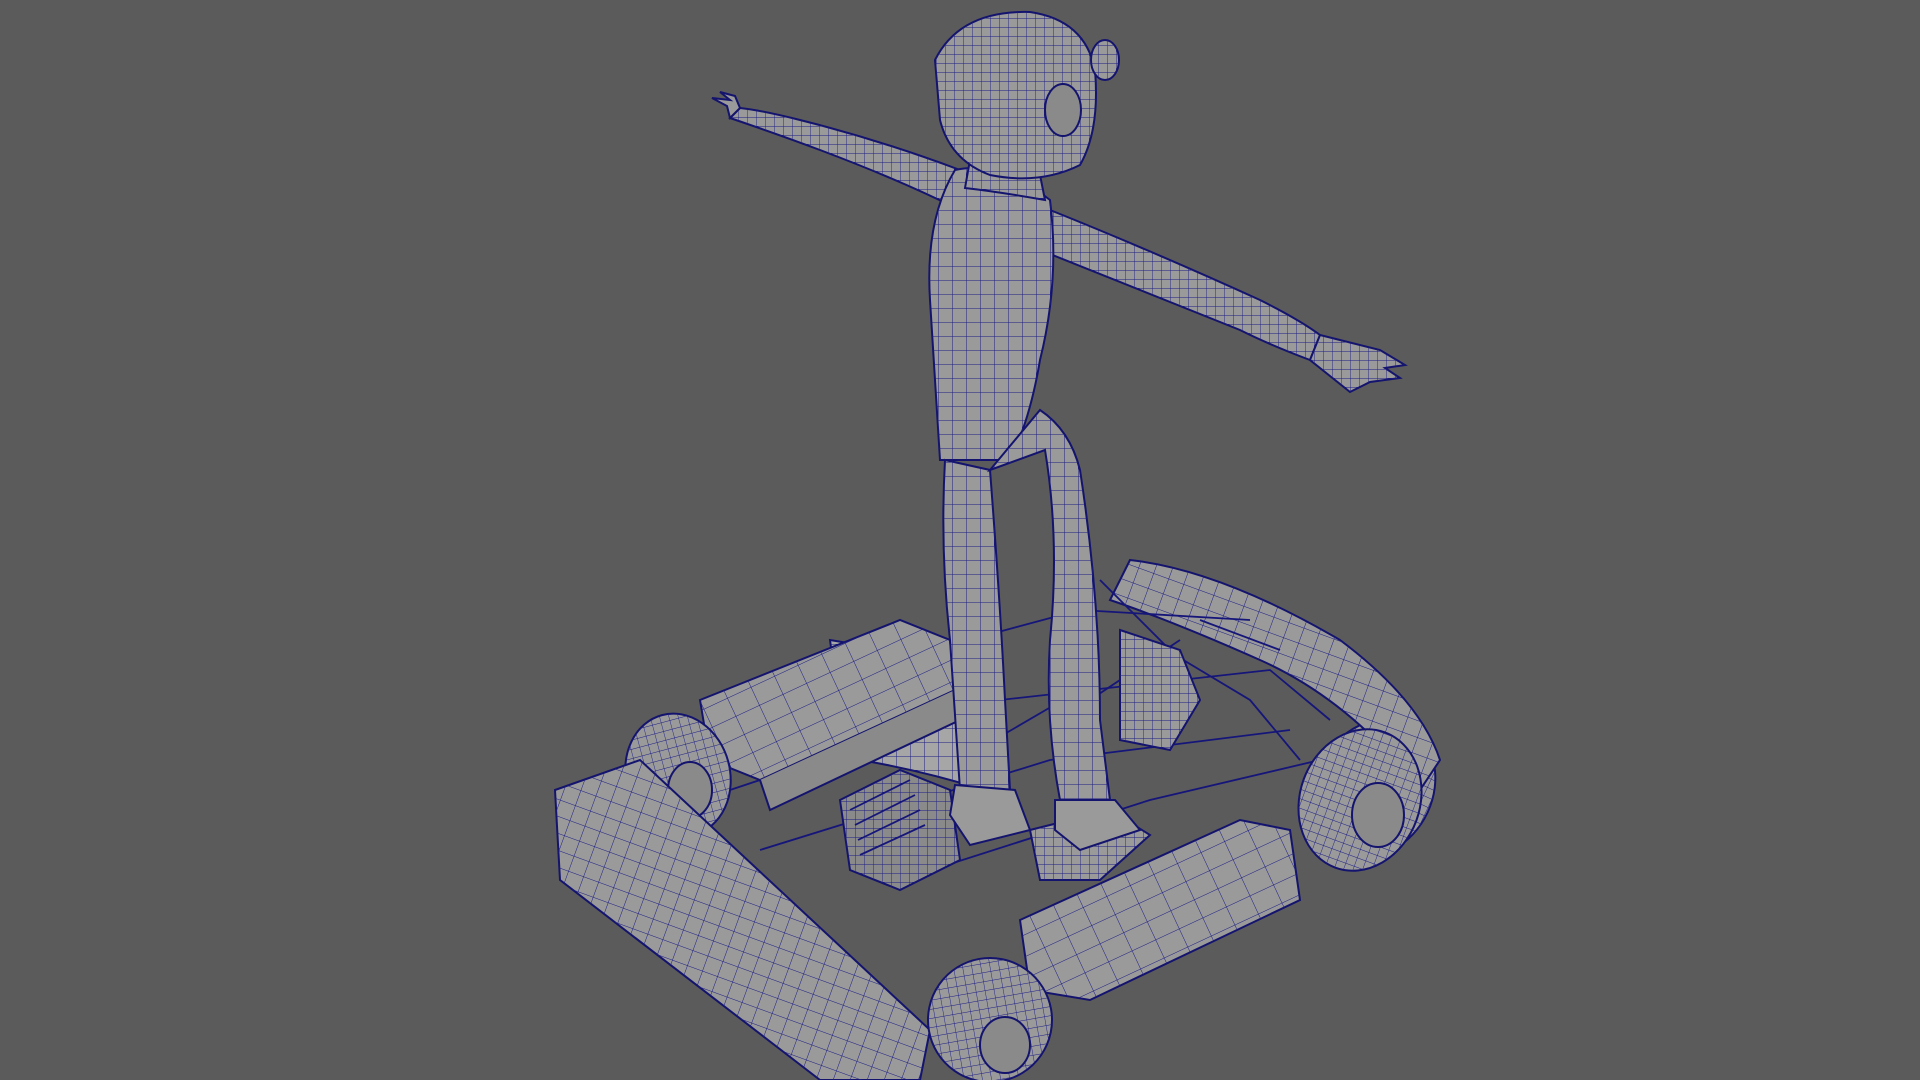 The image size is (1920, 1080). What do you see at coordinates (836, 151) in the screenshot?
I see `character-arm-left` at bounding box center [836, 151].